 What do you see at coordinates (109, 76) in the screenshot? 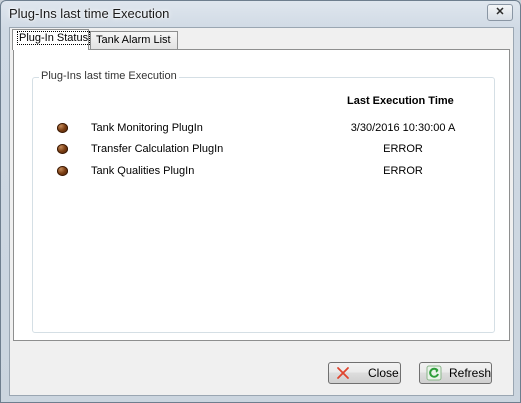
I see `group-box-title: Plug-Ins last time Execution` at bounding box center [109, 76].